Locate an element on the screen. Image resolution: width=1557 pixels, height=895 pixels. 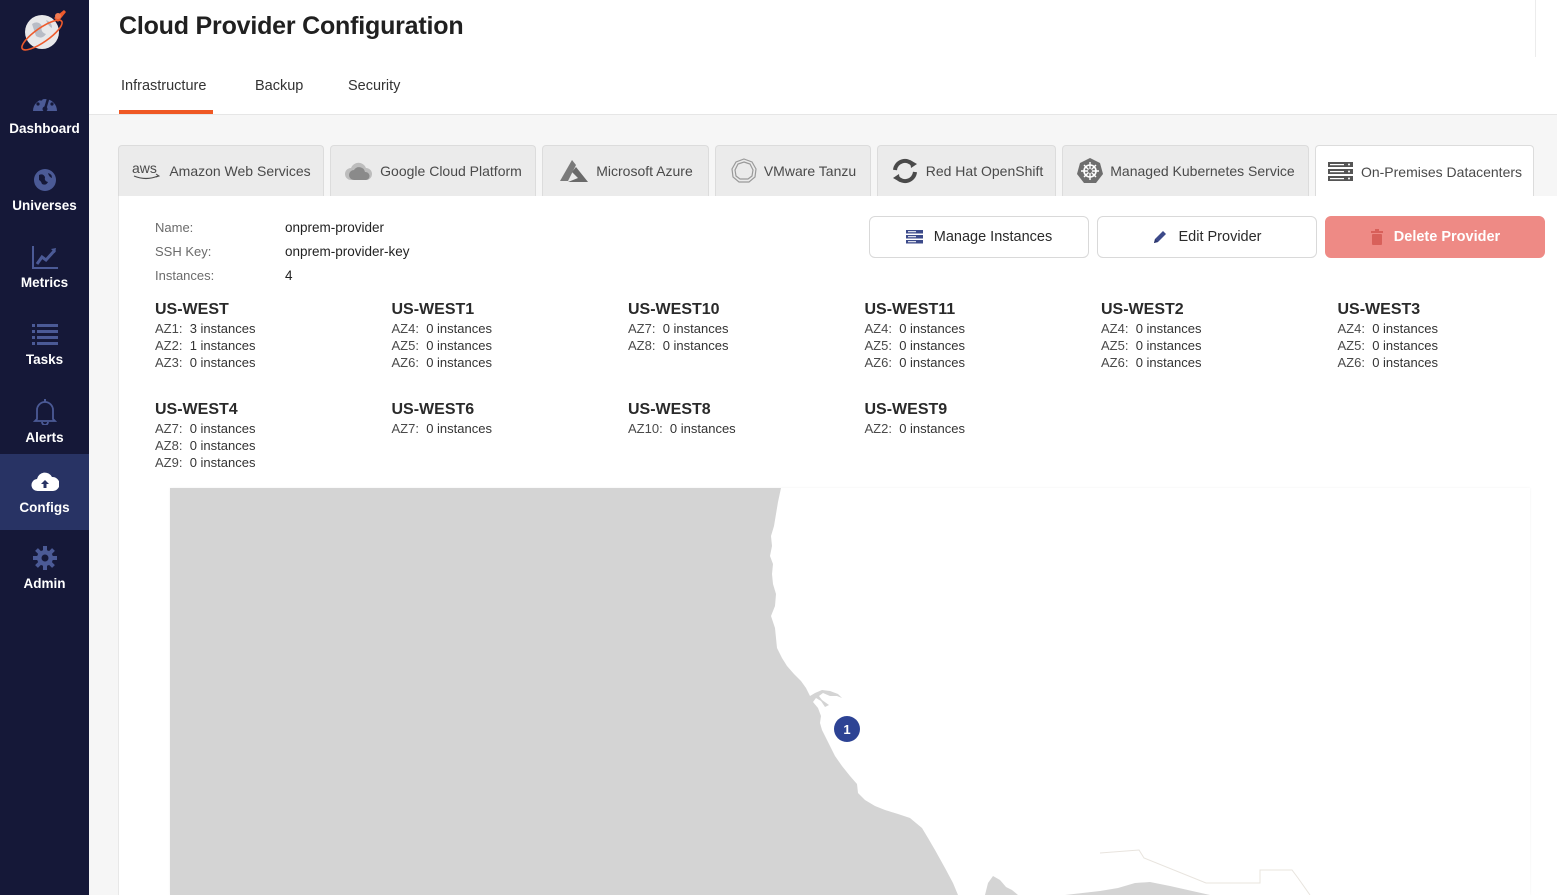
sidebar-item-metrics: Metrics is located at coordinates (44, 267).